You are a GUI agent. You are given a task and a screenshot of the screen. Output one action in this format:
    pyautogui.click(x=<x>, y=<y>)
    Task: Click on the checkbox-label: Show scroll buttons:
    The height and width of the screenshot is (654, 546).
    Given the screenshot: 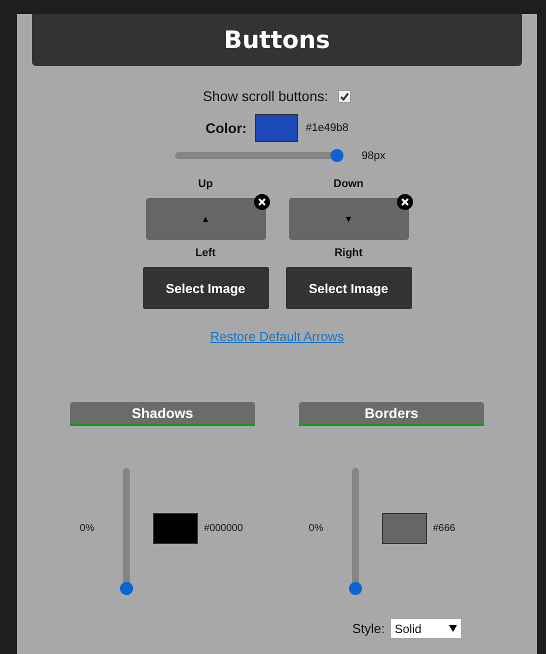 What is the action you would take?
    pyautogui.click(x=265, y=96)
    